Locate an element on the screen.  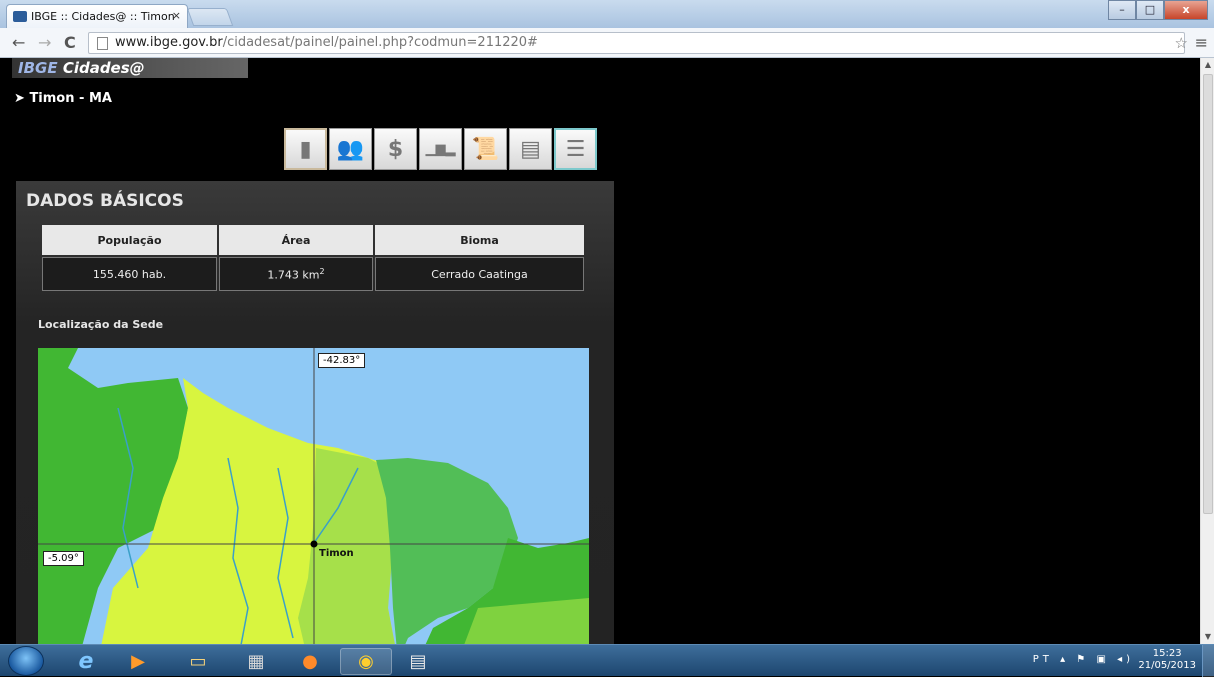
arrow-icon: ➤ is located at coordinates (19, 98).